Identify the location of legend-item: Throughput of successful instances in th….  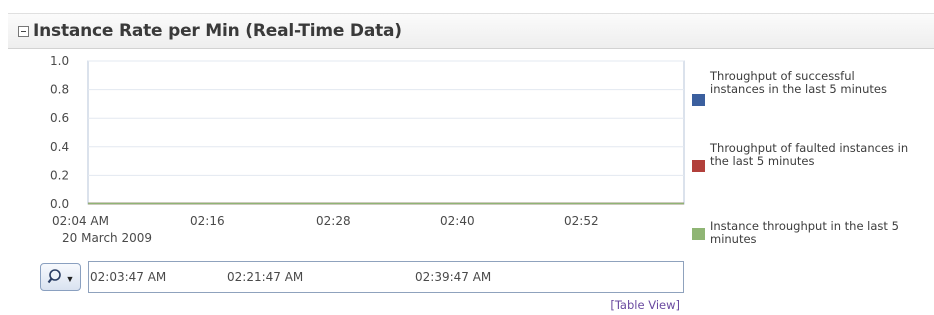
(801, 88).